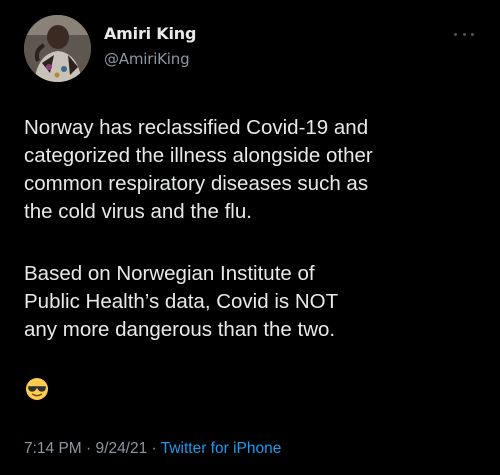 This screenshot has height=475, width=500. I want to click on author-handle: @AmiriKing, so click(147, 59).